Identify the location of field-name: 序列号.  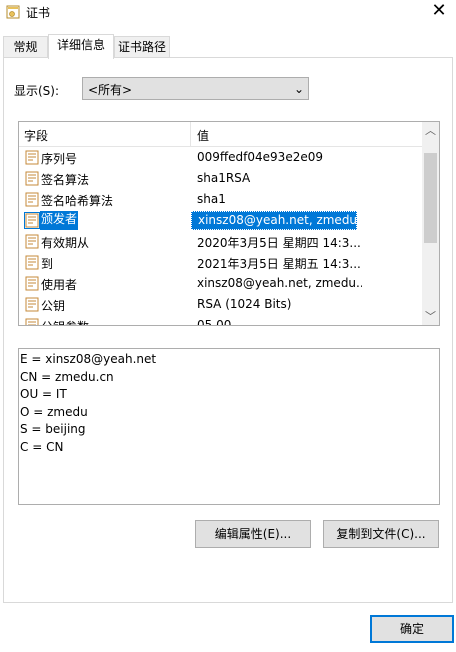
(59, 159).